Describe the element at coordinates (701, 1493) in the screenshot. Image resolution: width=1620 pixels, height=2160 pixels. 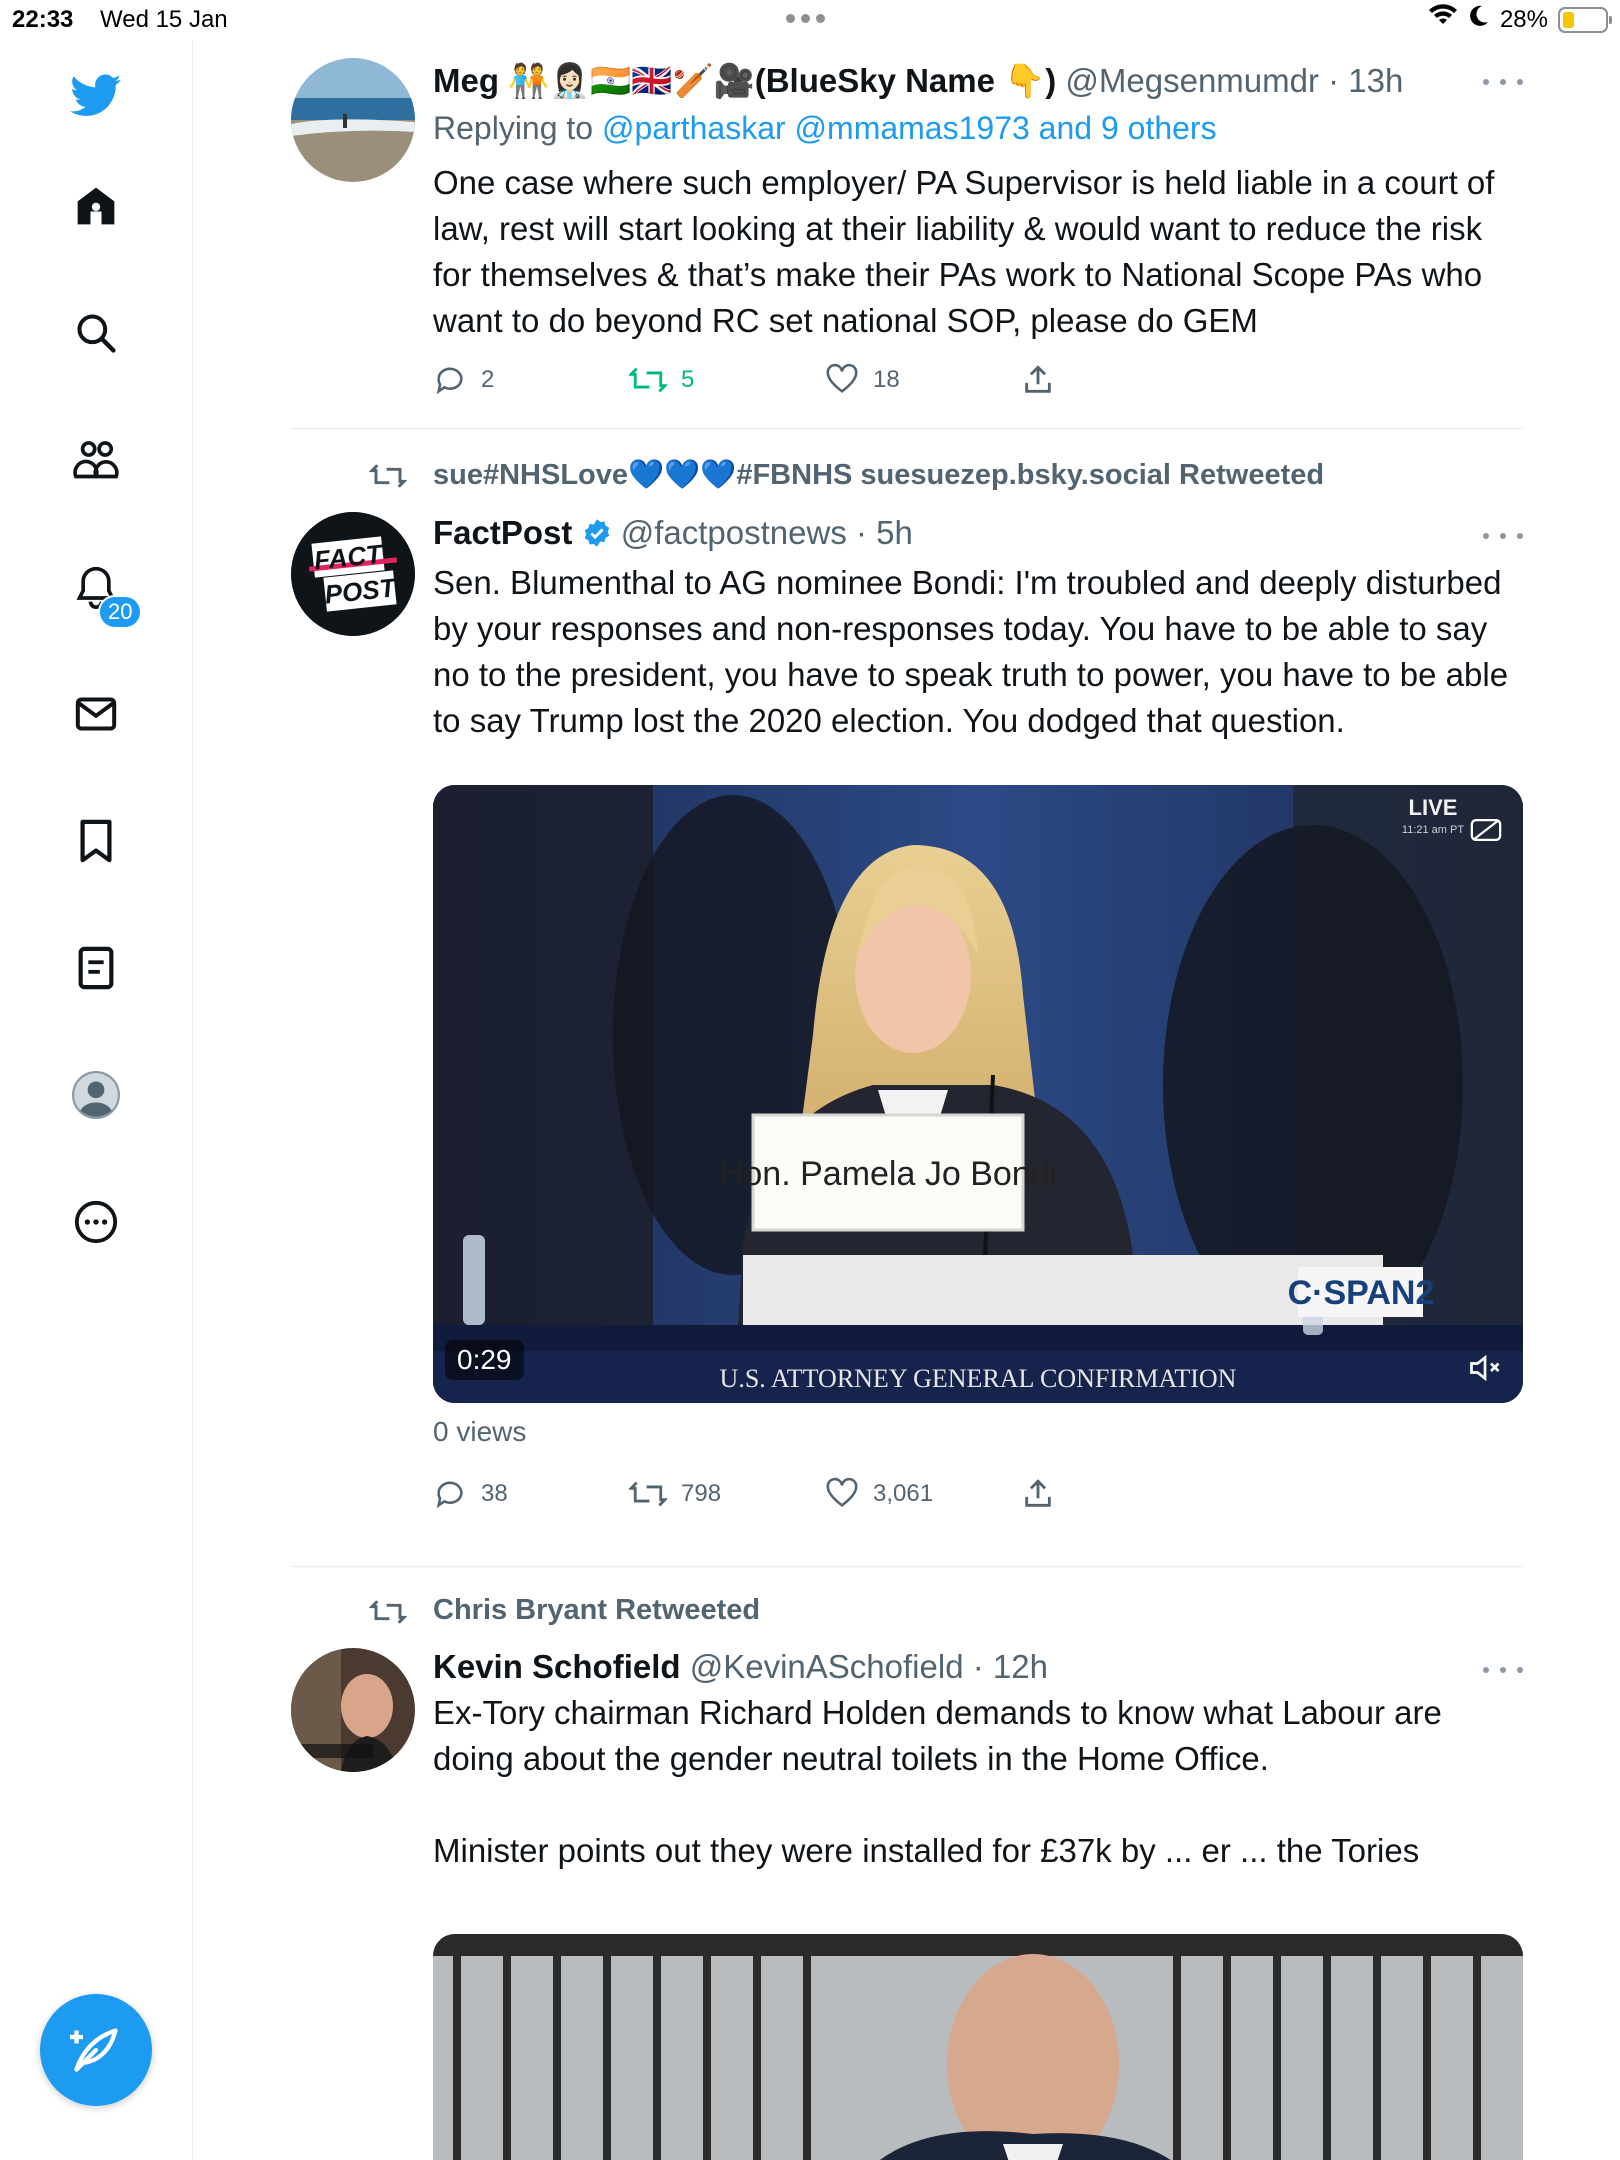
I see `retweet-count: 798` at that location.